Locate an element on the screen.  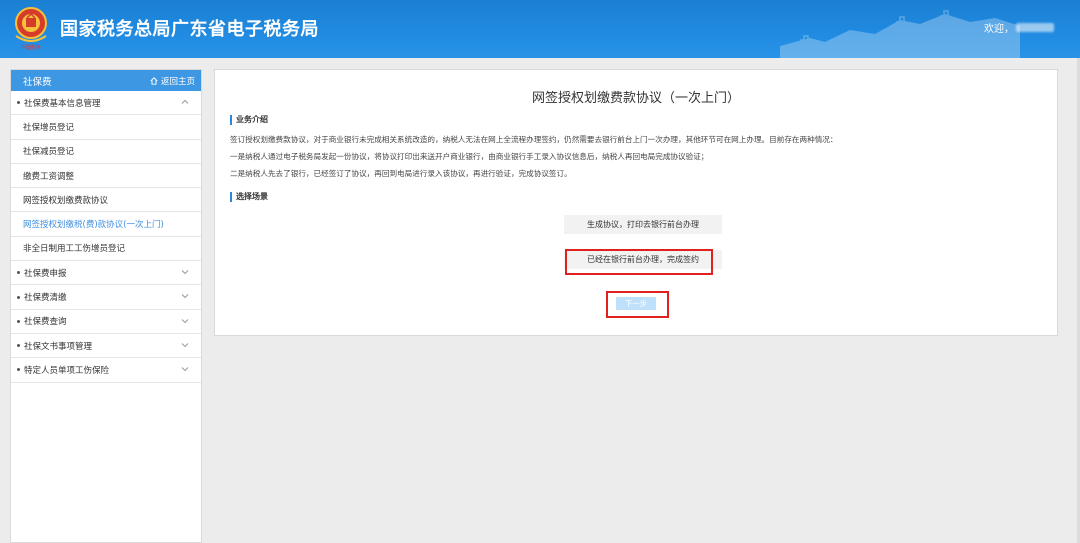
return-home-label: 返回主页 is located at coordinates (177, 81).